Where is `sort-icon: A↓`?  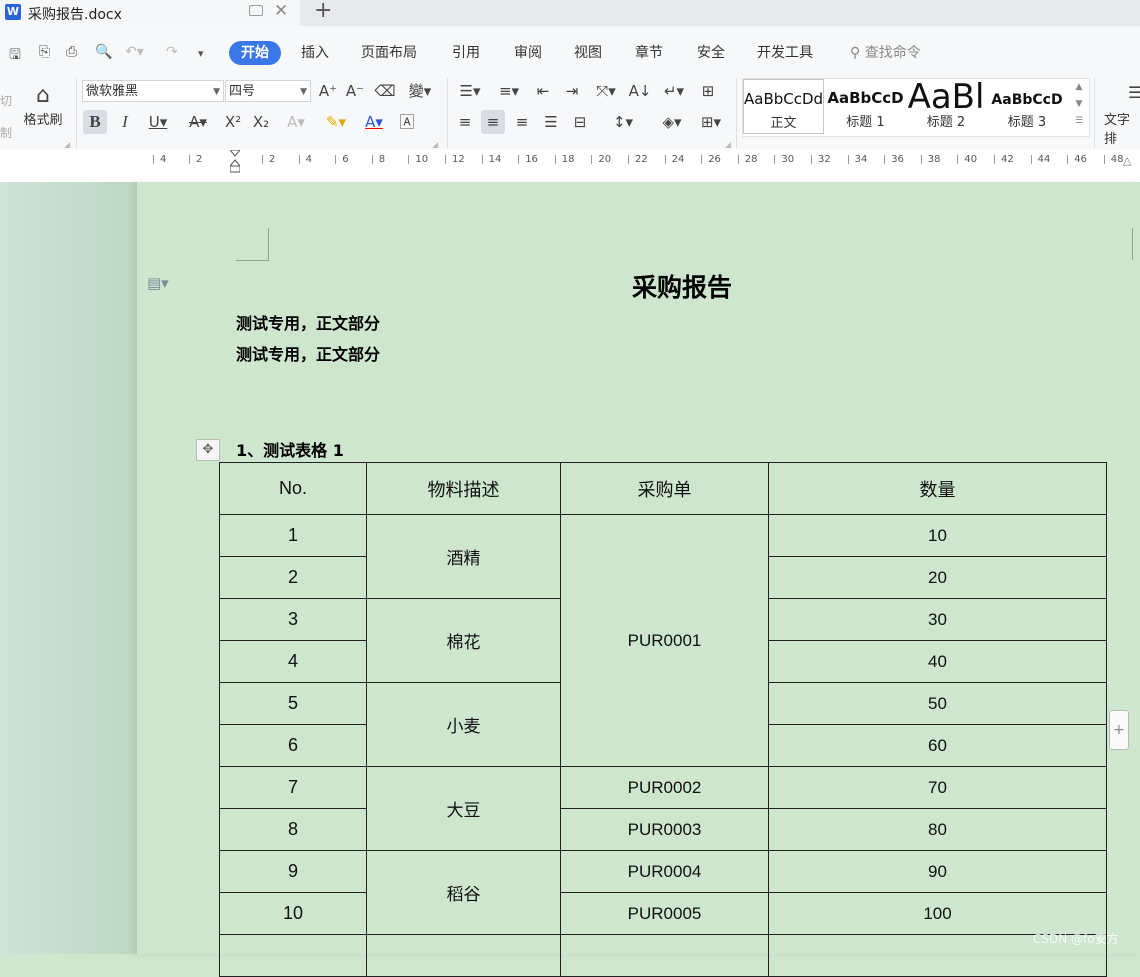 sort-icon: A↓ is located at coordinates (640, 91).